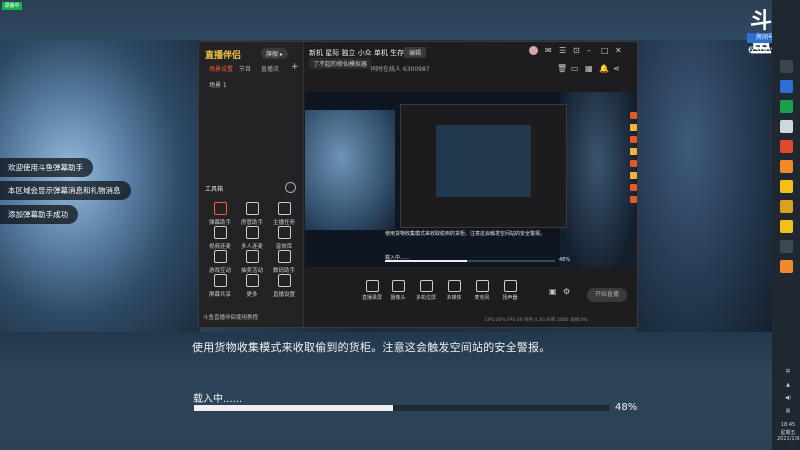 This screenshot has width=800, height=450. Describe the element at coordinates (604, 68) in the screenshot. I see `bell-icon: 🔔` at that location.